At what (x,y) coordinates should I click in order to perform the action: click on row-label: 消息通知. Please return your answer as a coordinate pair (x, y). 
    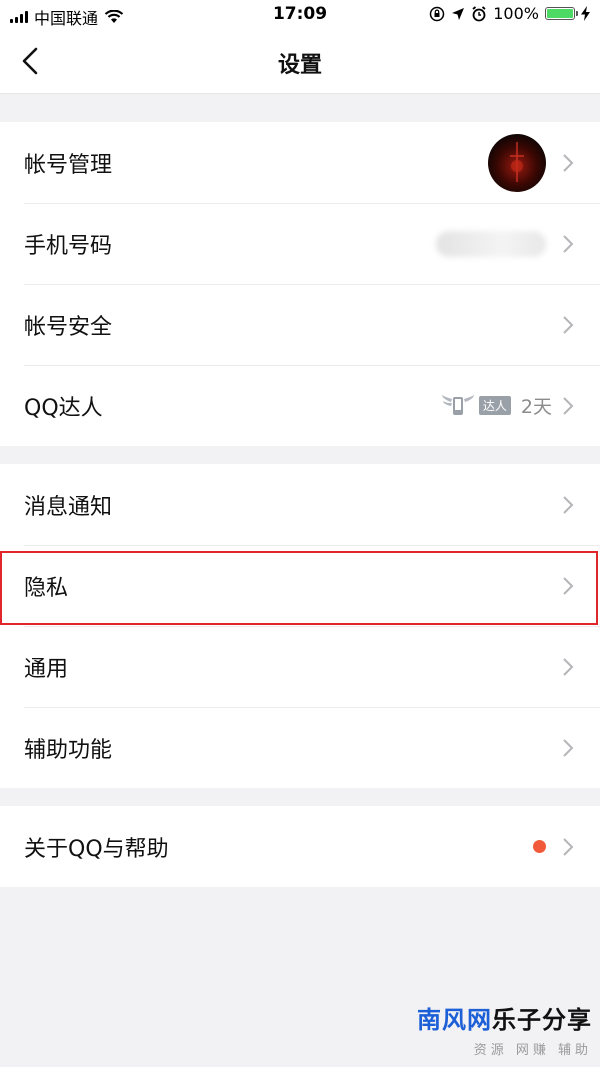
    Looking at the image, I should click on (68, 507).